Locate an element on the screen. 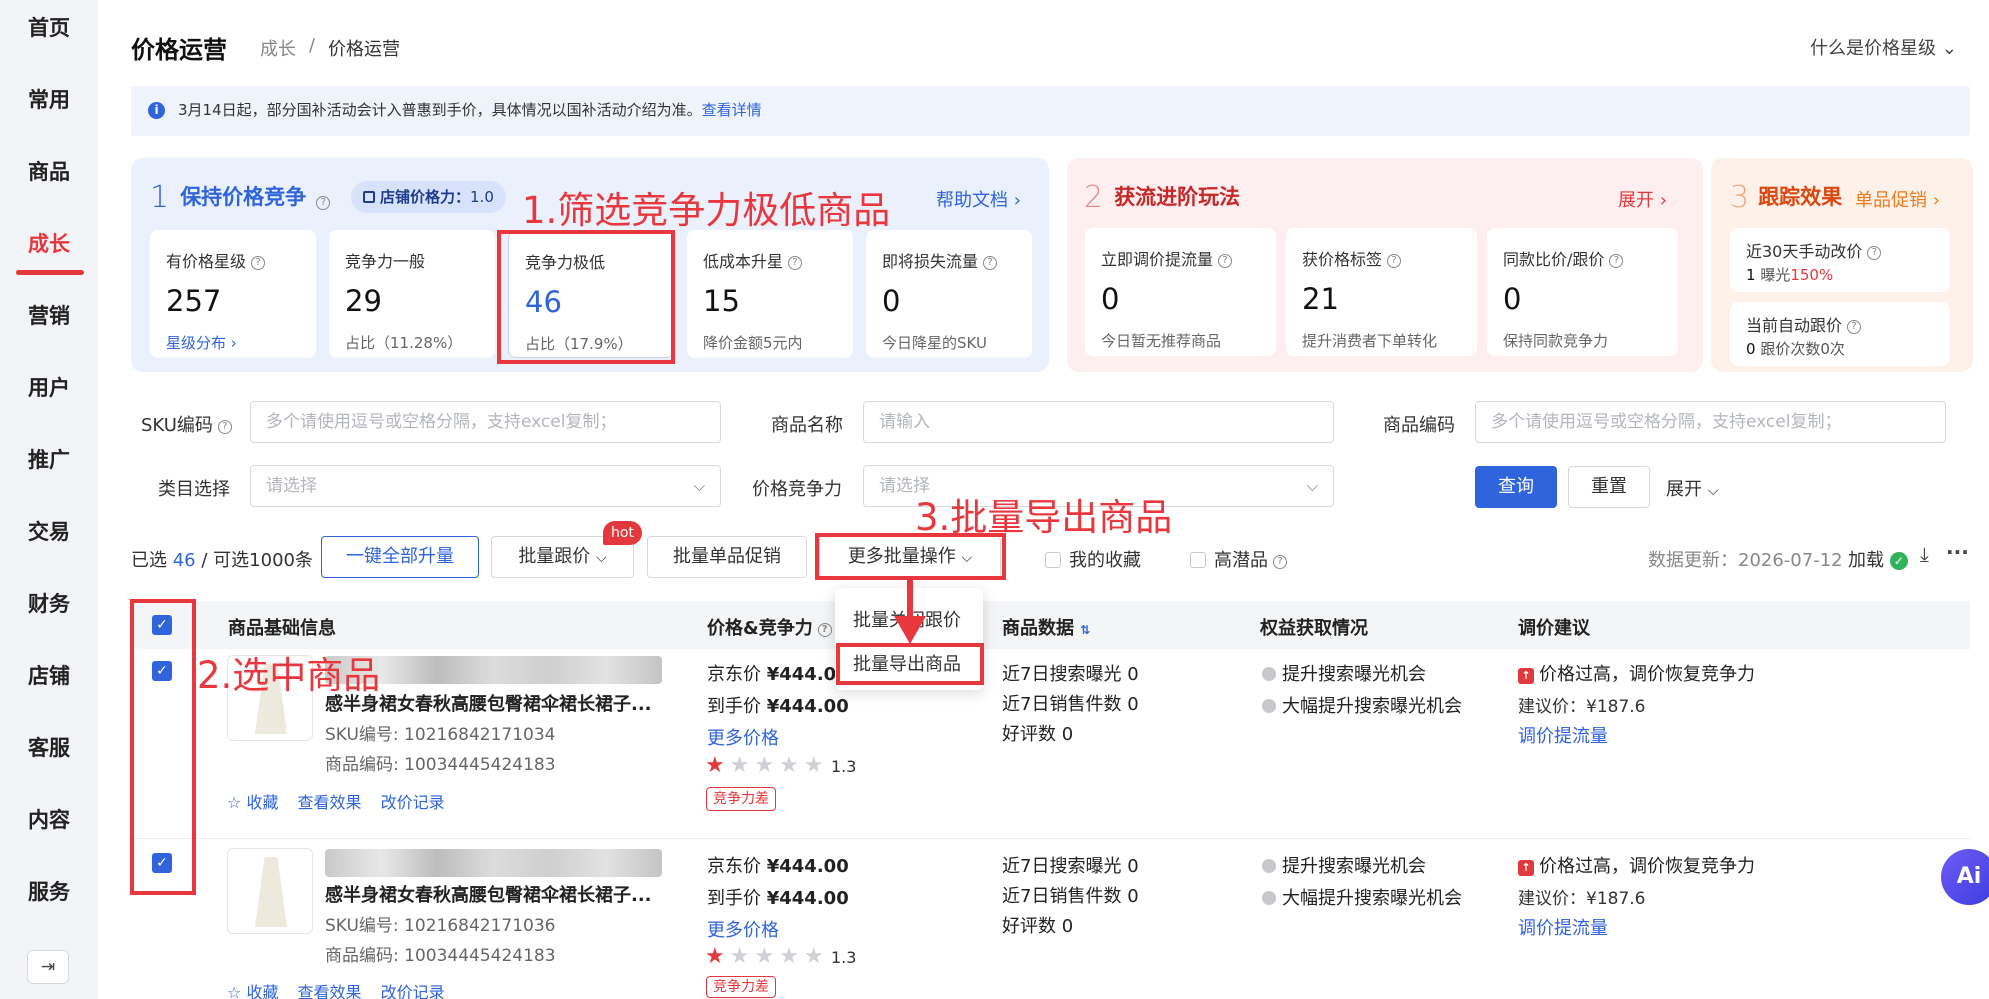  card-competition-normal: 竞争力一般 29 占比（11.28%） is located at coordinates (412, 294).